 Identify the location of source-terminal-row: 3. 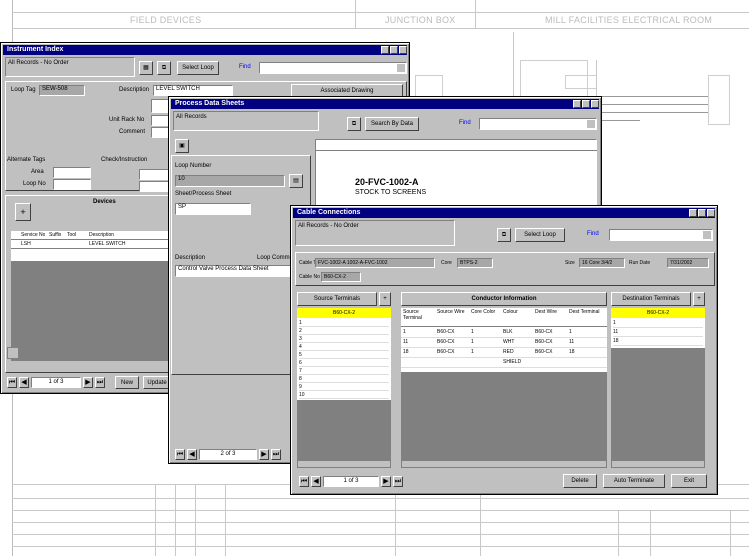
(344, 339).